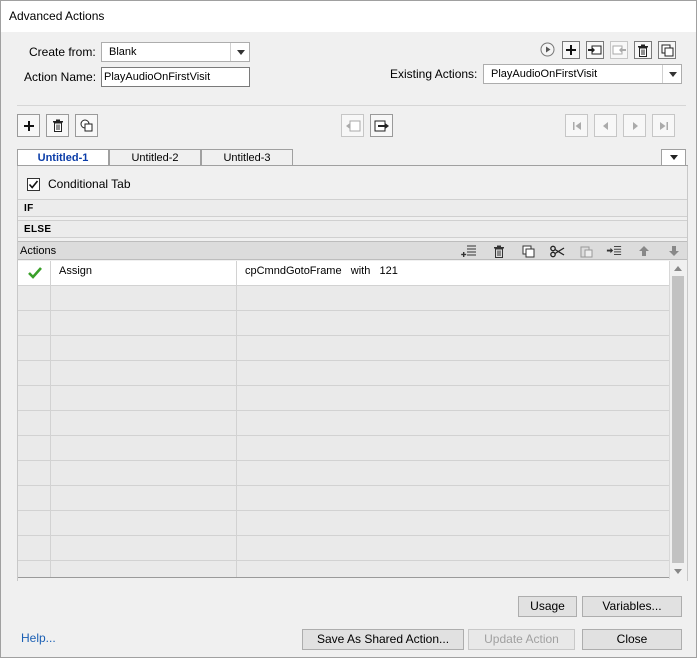 This screenshot has height=658, width=697. Describe the element at coordinates (521, 639) in the screenshot. I see `update-action-button: Update Action` at that location.